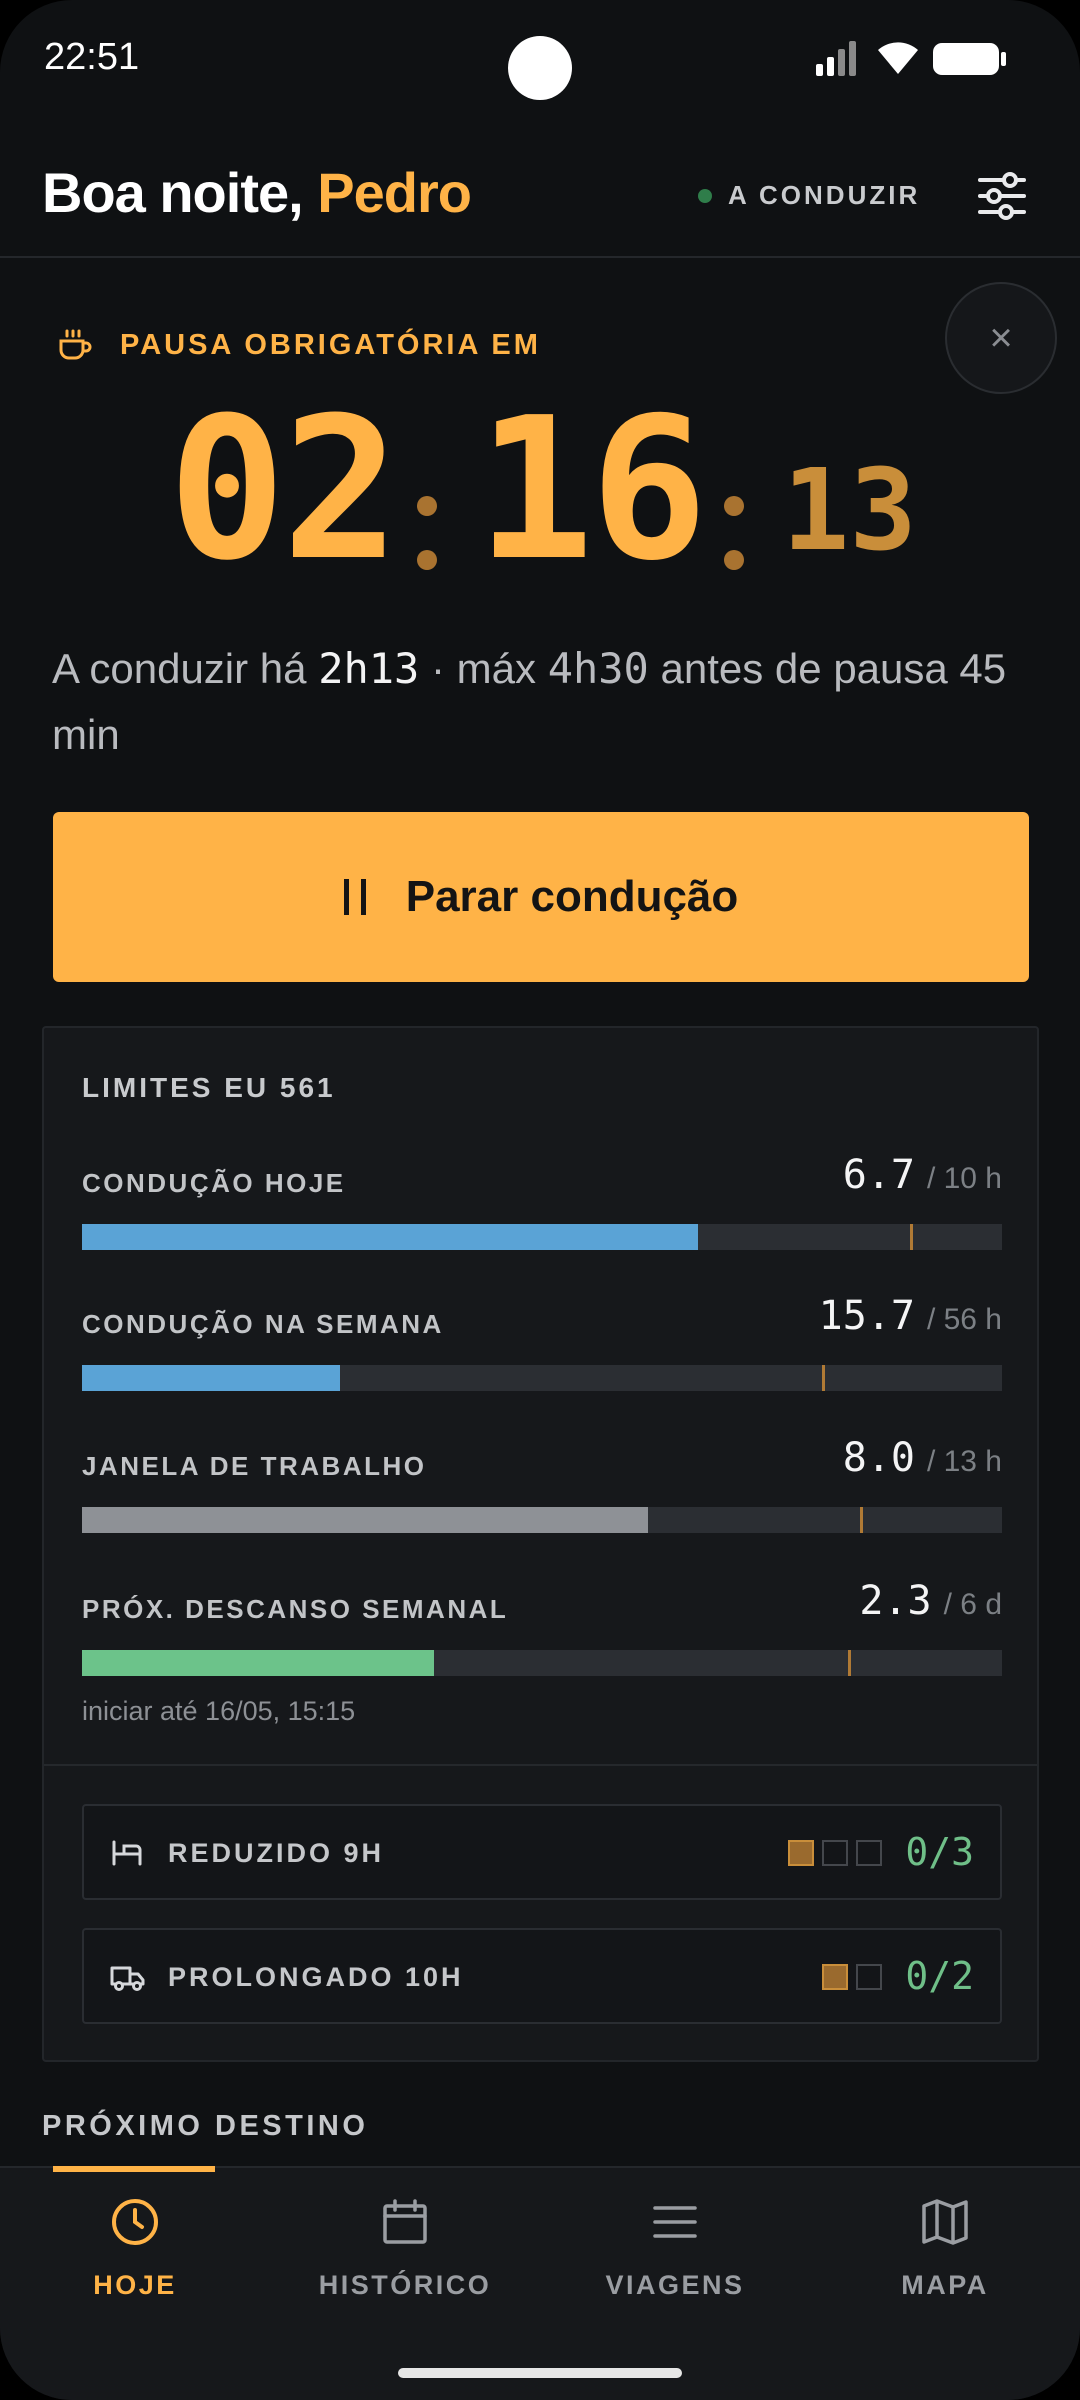 The width and height of the screenshot is (1080, 2400). I want to click on greeting: Boa noite, Pedro, so click(257, 192).